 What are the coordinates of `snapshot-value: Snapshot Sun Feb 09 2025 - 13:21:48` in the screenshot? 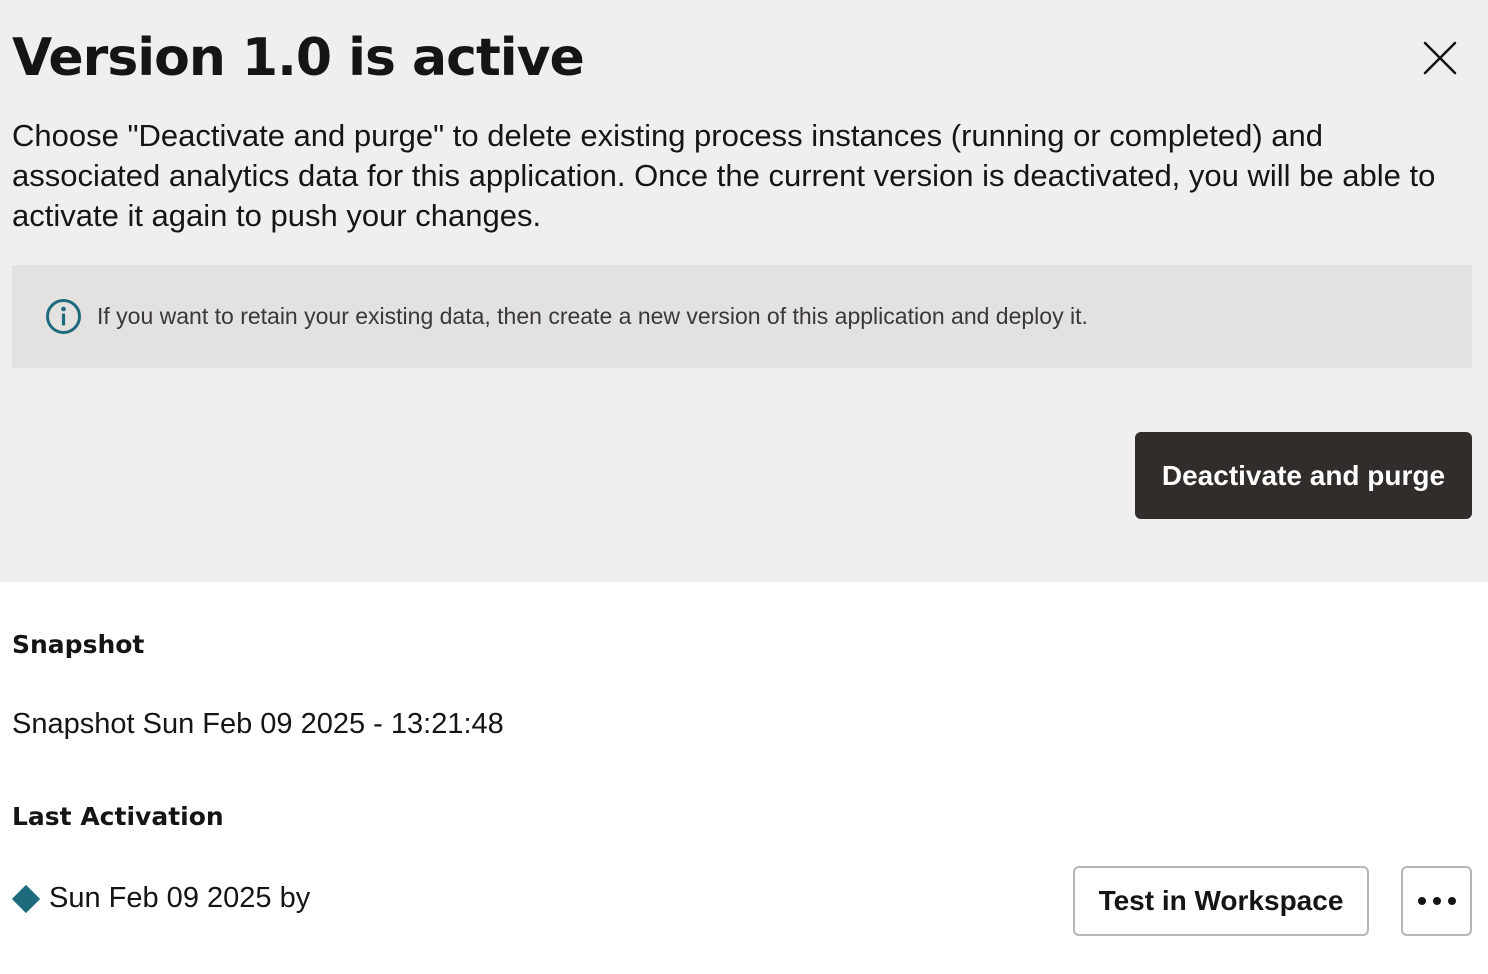 It's located at (258, 724).